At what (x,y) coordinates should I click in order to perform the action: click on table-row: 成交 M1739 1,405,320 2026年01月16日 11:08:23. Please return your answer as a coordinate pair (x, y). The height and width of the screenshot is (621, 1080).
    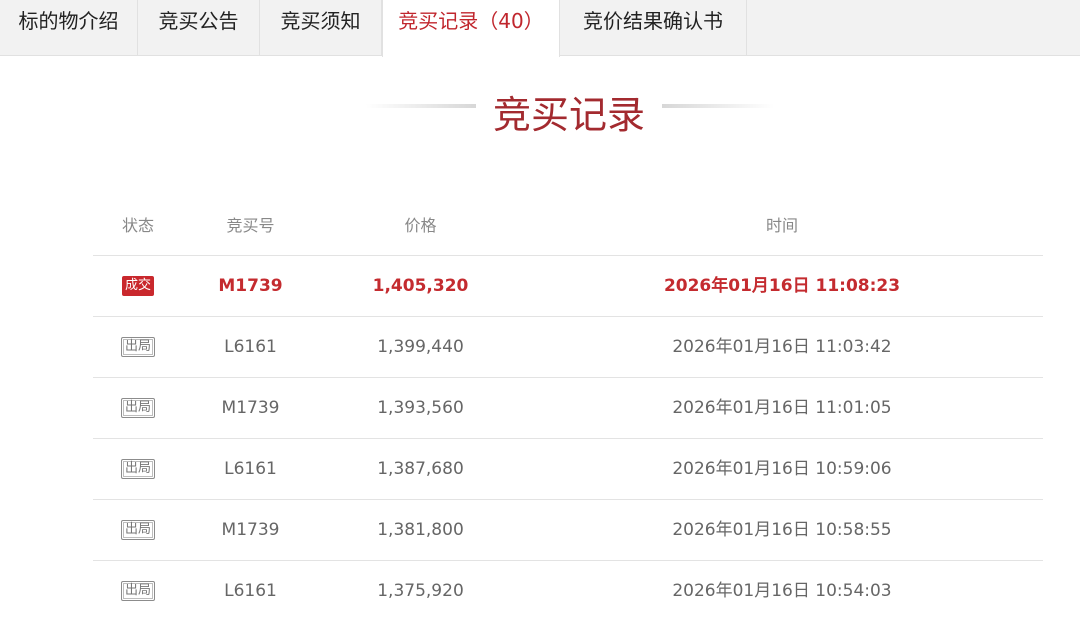
    Looking at the image, I should click on (568, 286).